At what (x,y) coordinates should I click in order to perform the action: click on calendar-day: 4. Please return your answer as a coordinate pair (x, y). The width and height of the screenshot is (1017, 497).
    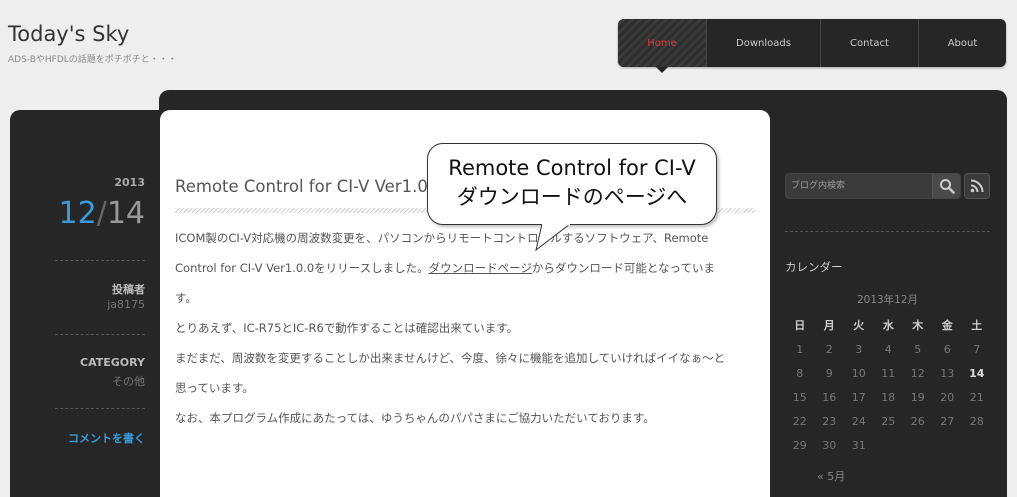
    Looking at the image, I should click on (888, 349).